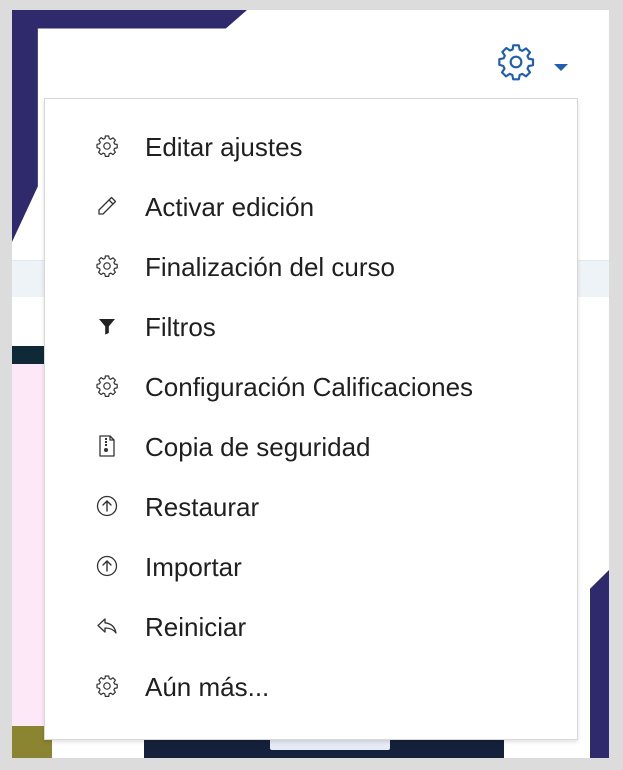 Image resolution: width=623 pixels, height=770 pixels. What do you see at coordinates (270, 267) in the screenshot?
I see `menu-item-label: Finalización del curso` at bounding box center [270, 267].